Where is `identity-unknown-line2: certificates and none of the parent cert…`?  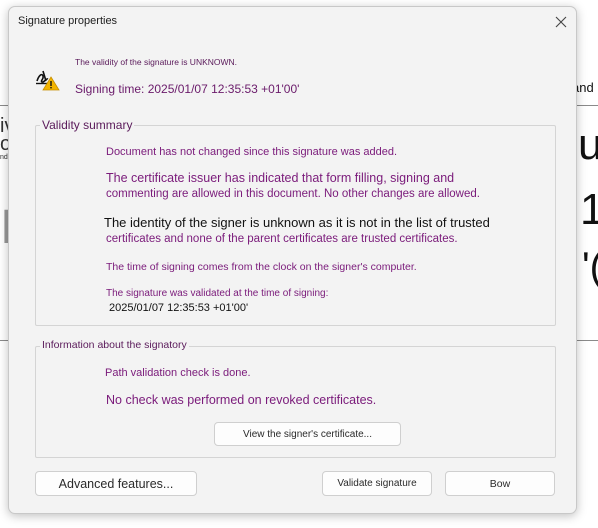
identity-unknown-line2: certificates and none of the parent cert… is located at coordinates (282, 239).